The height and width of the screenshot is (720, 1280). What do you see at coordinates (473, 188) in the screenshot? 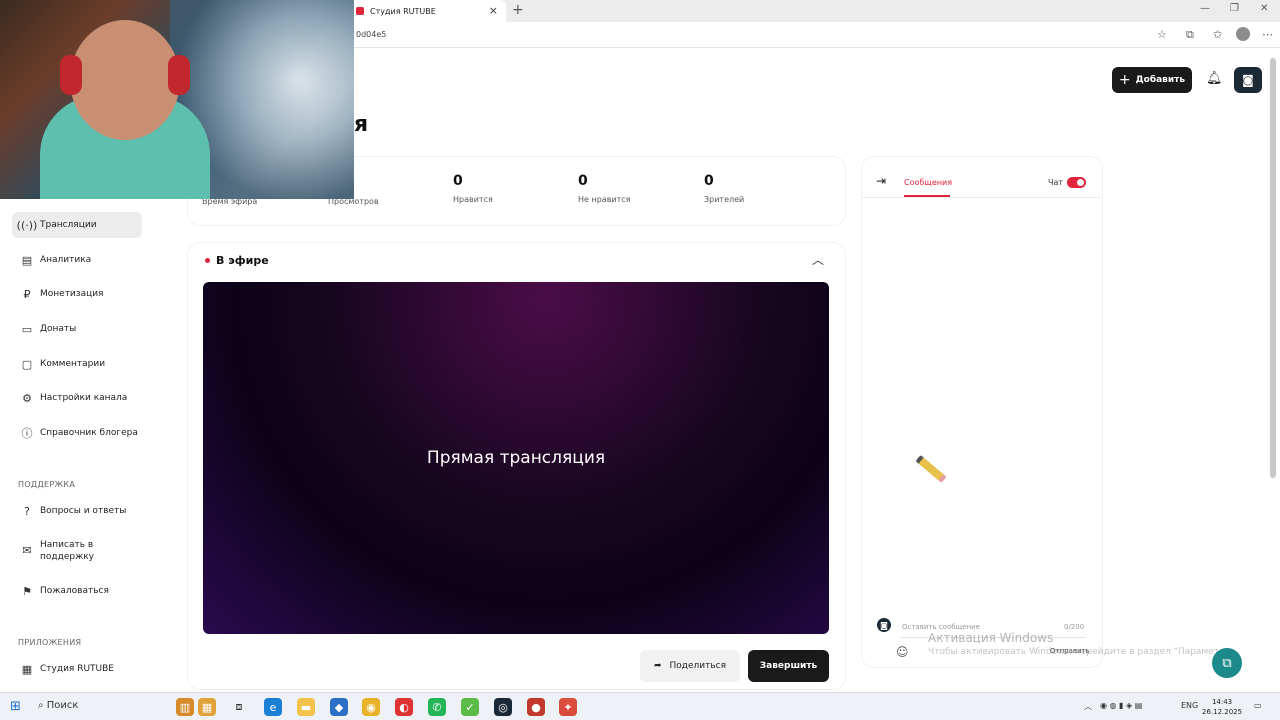
I see `stat-likes: 0 Нравится` at bounding box center [473, 188].